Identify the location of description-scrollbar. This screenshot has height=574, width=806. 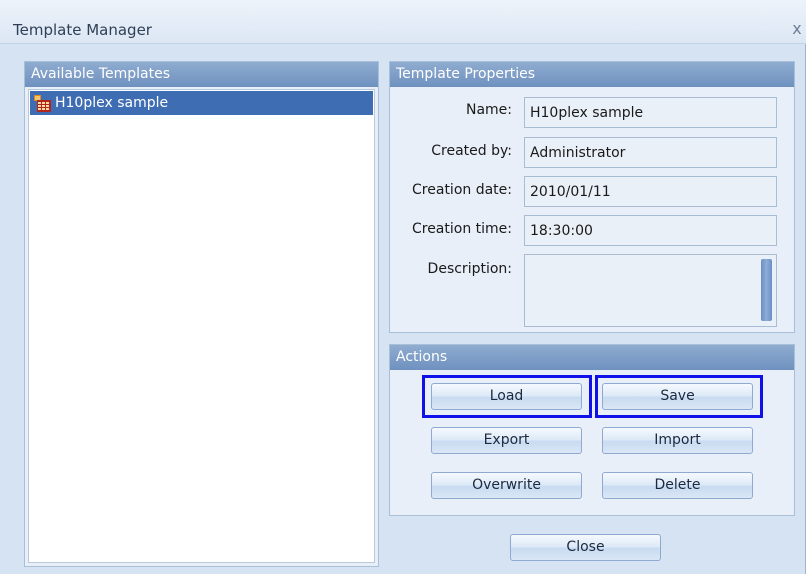
(766, 290).